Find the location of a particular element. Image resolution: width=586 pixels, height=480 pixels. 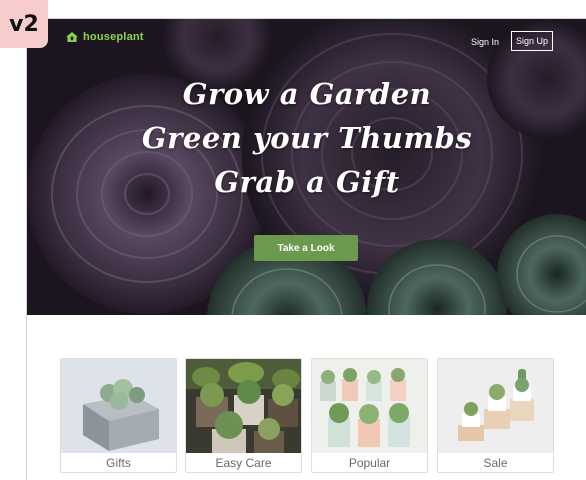

category-label-gifts: Gifts is located at coordinates (118, 463).